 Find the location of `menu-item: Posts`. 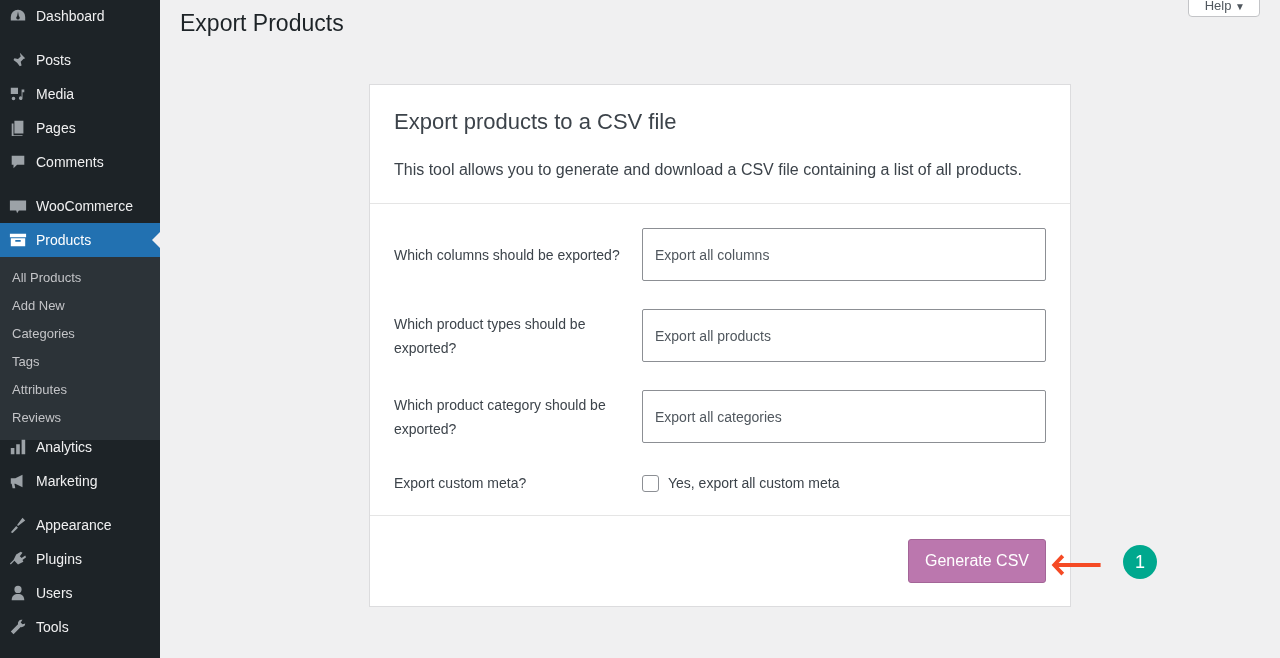

menu-item: Posts is located at coordinates (80, 60).